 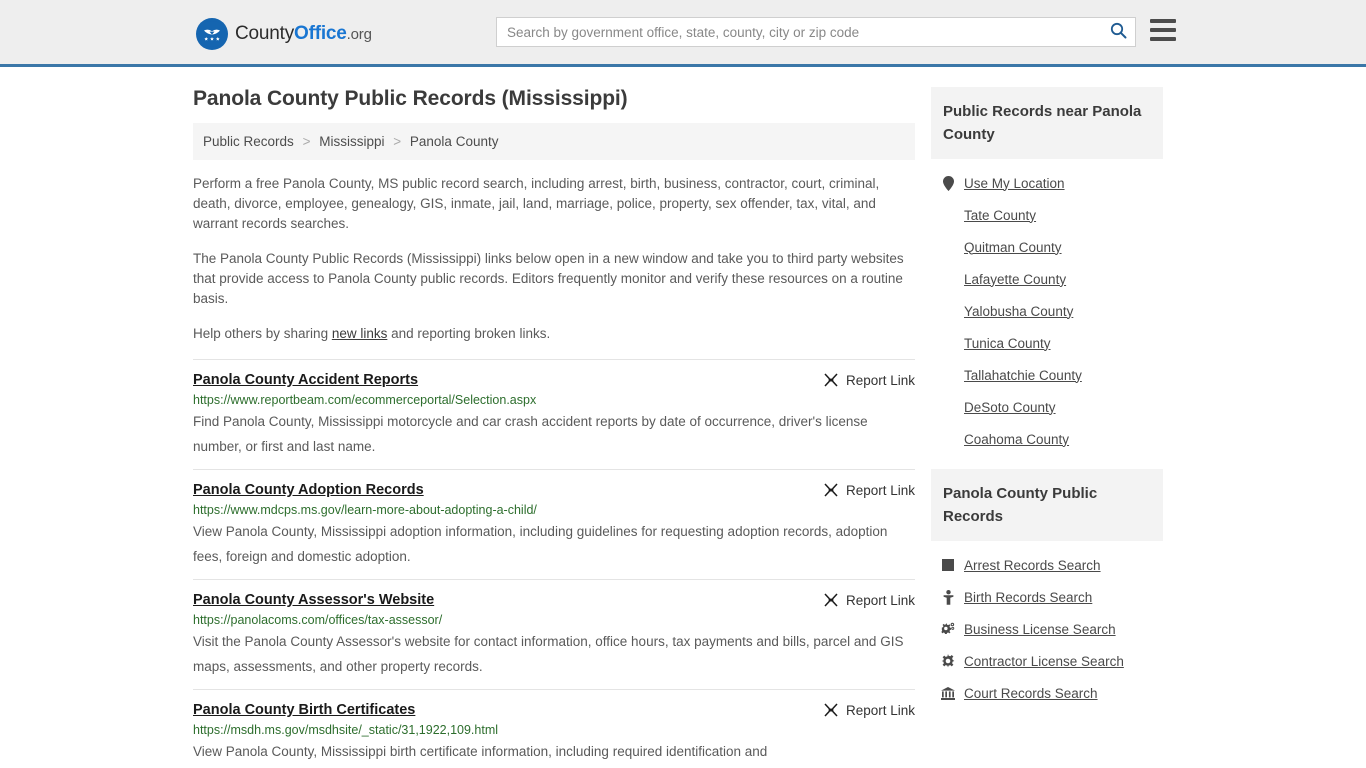 What do you see at coordinates (1040, 629) in the screenshot?
I see `sidebar-link-label: Business License Search` at bounding box center [1040, 629].